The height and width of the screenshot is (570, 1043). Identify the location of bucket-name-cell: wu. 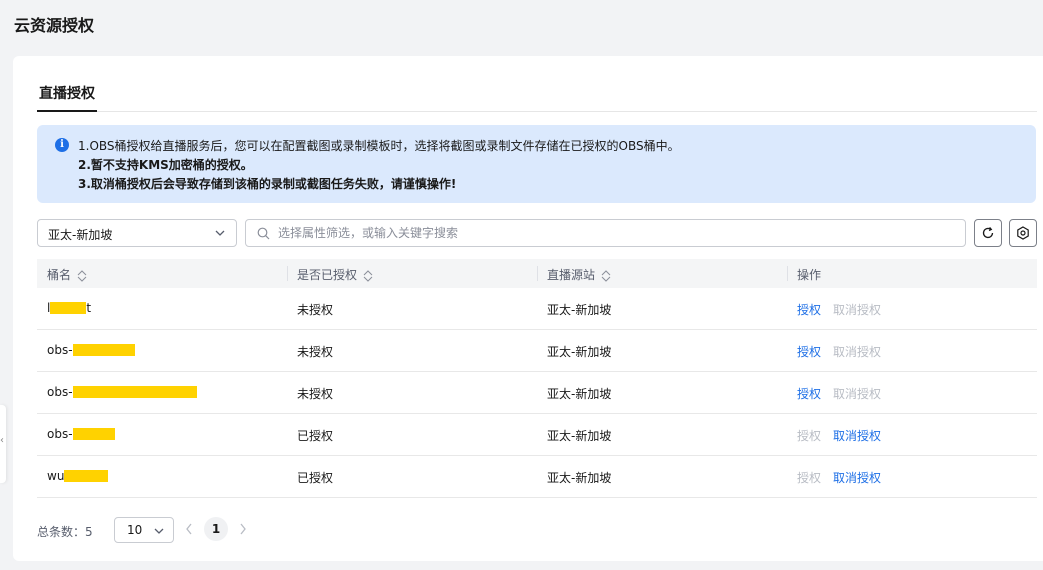
(78, 476).